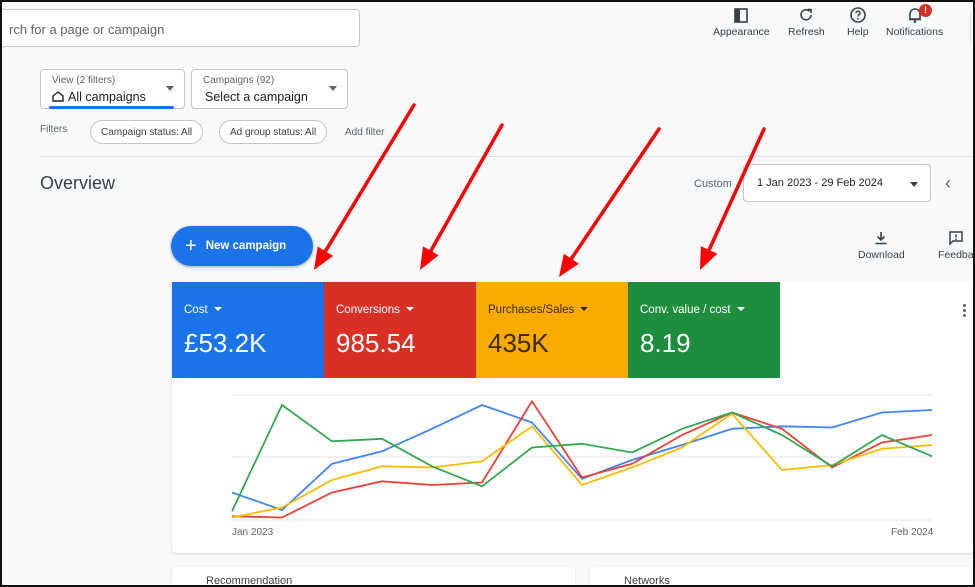 The width and height of the screenshot is (975, 587). Describe the element at coordinates (713, 184) in the screenshot. I see `date-mode-label: Custom` at that location.